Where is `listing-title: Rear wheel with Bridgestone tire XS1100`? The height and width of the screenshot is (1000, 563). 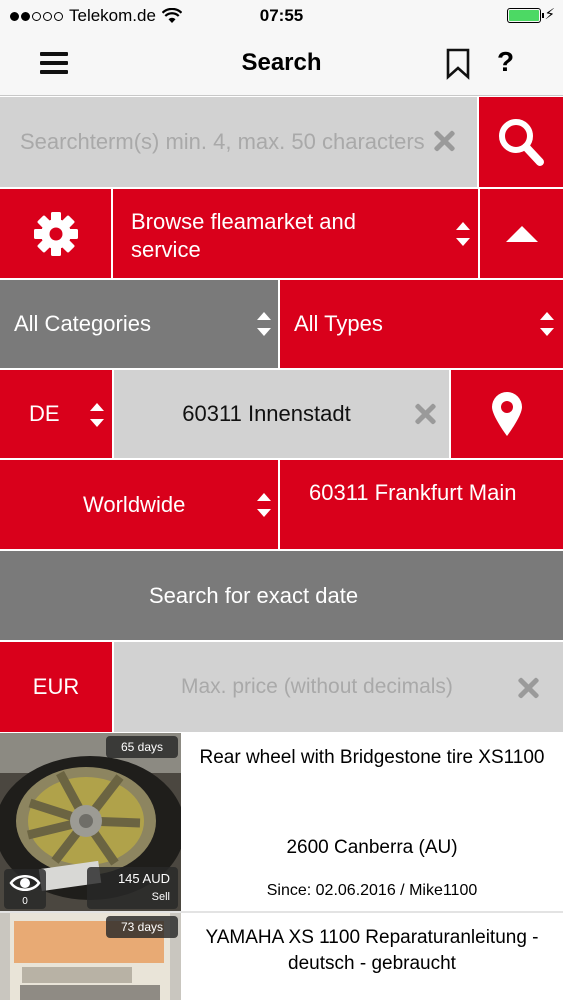
listing-title: Rear wheel with Bridgestone tire XS1100 is located at coordinates (372, 757).